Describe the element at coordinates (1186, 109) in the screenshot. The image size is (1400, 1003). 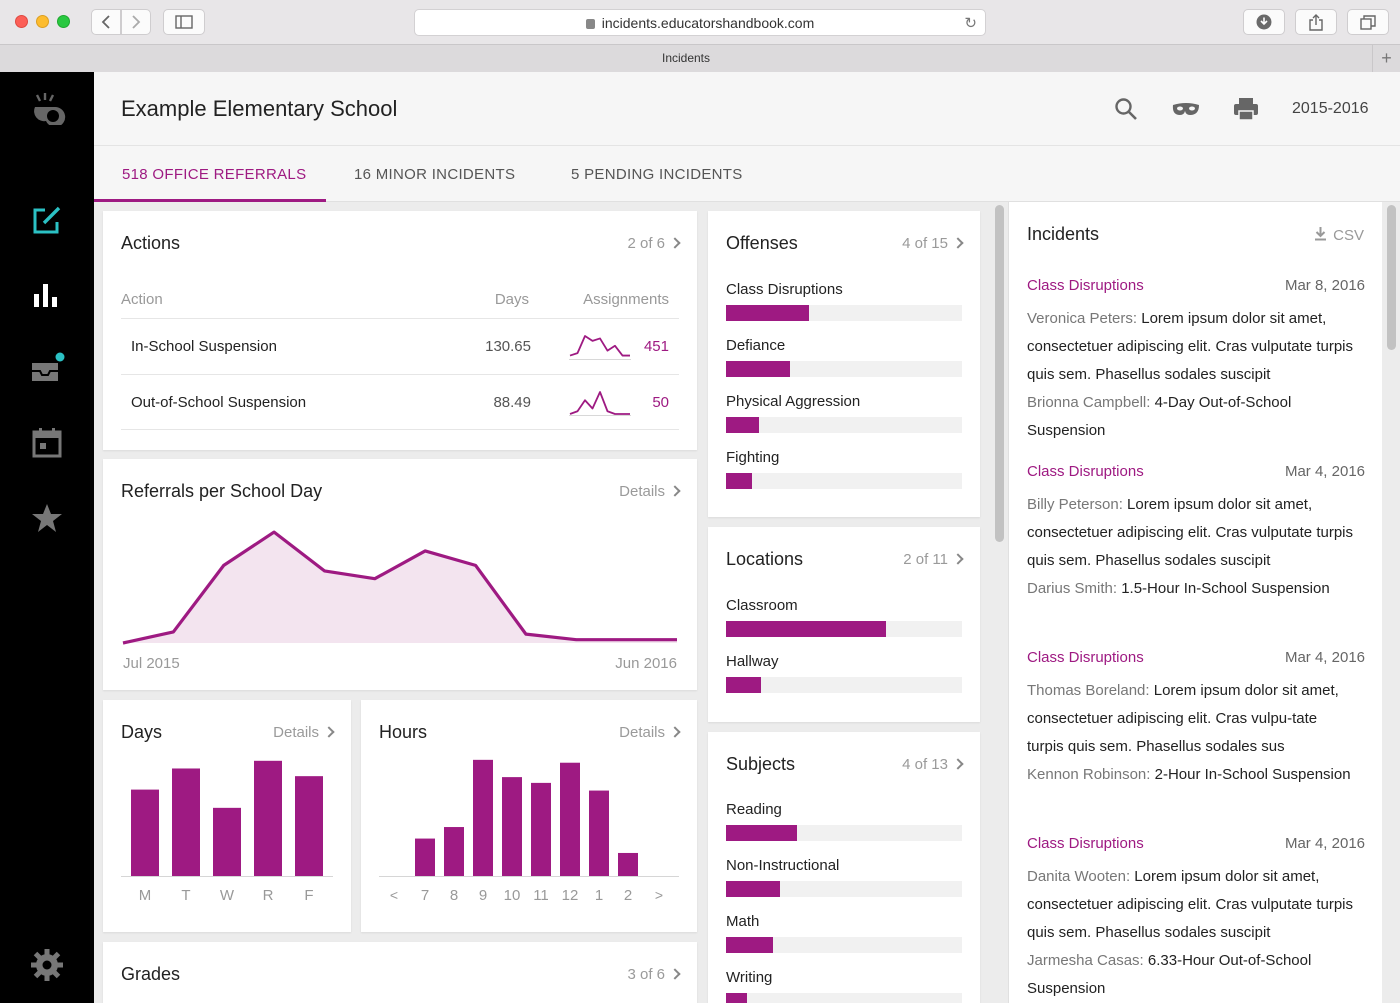
I see `anonymize-mask-icon` at that location.